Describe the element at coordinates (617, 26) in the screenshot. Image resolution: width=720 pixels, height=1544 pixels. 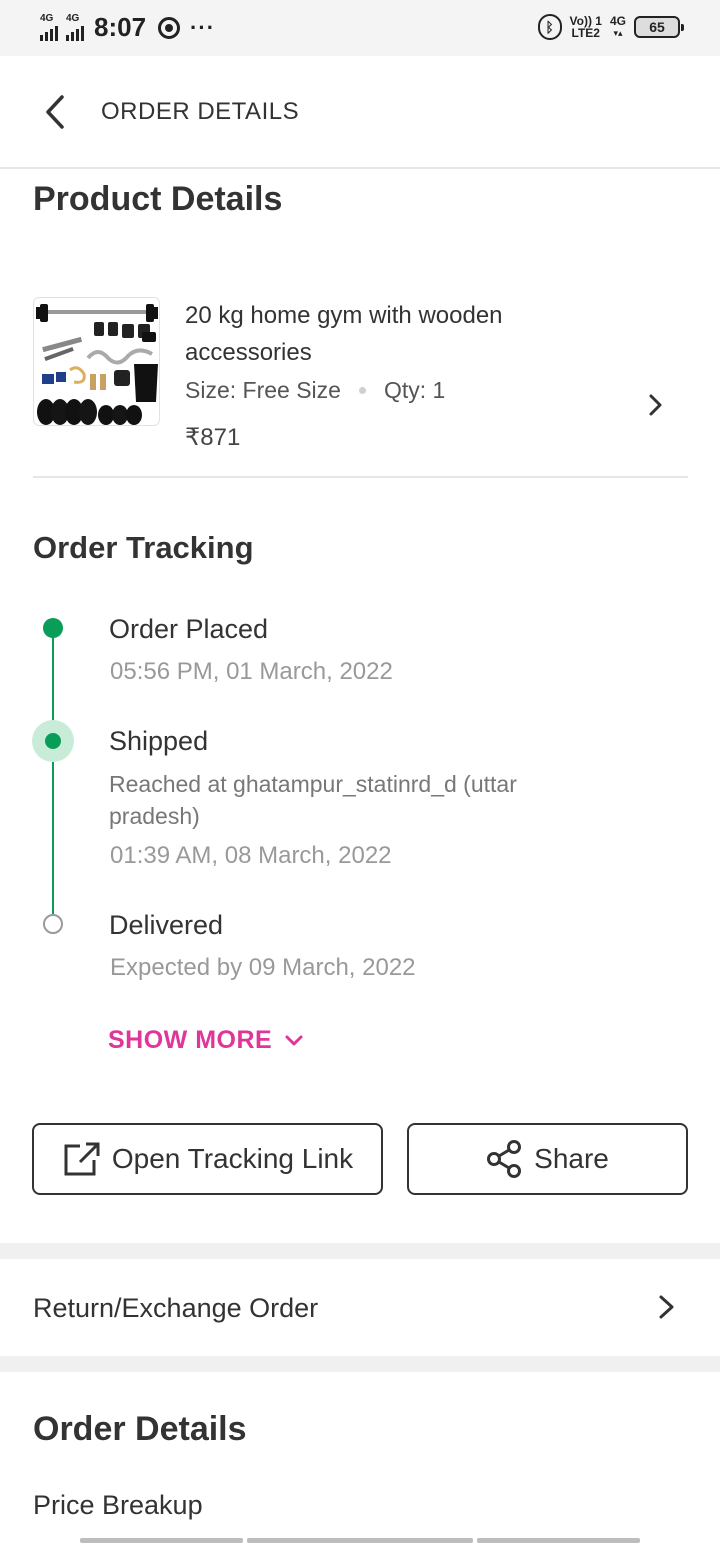
I see `network-4g-indicator: 4G ▾▴` at that location.